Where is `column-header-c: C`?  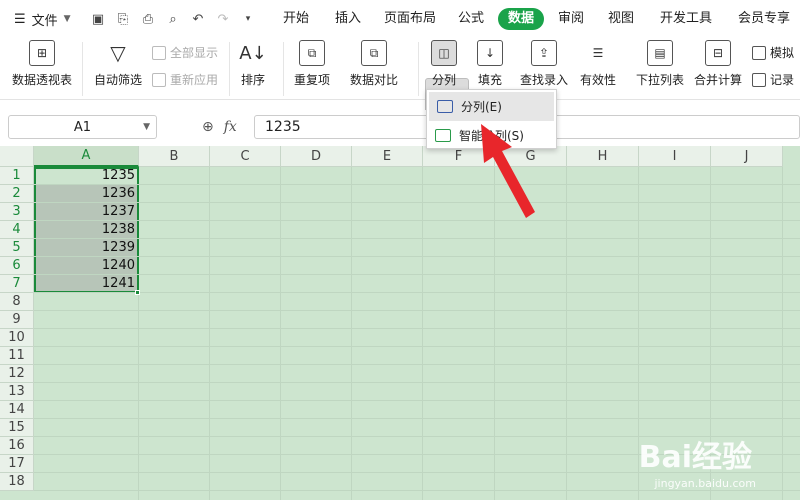 column-header-c: C is located at coordinates (245, 156).